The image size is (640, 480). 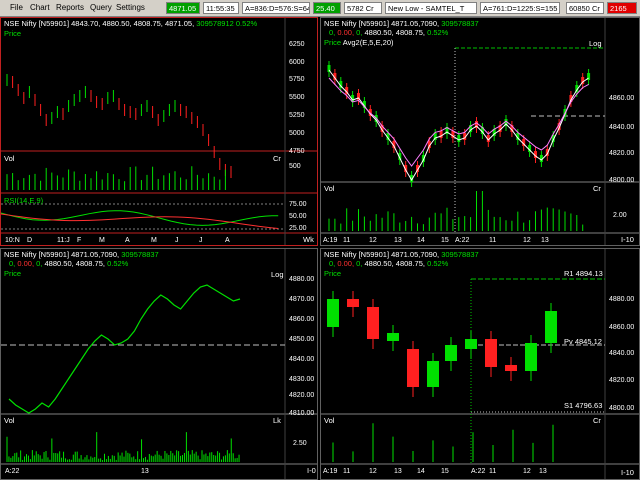 I want to click on x-tick-label: 10:N, so click(x=12, y=240).